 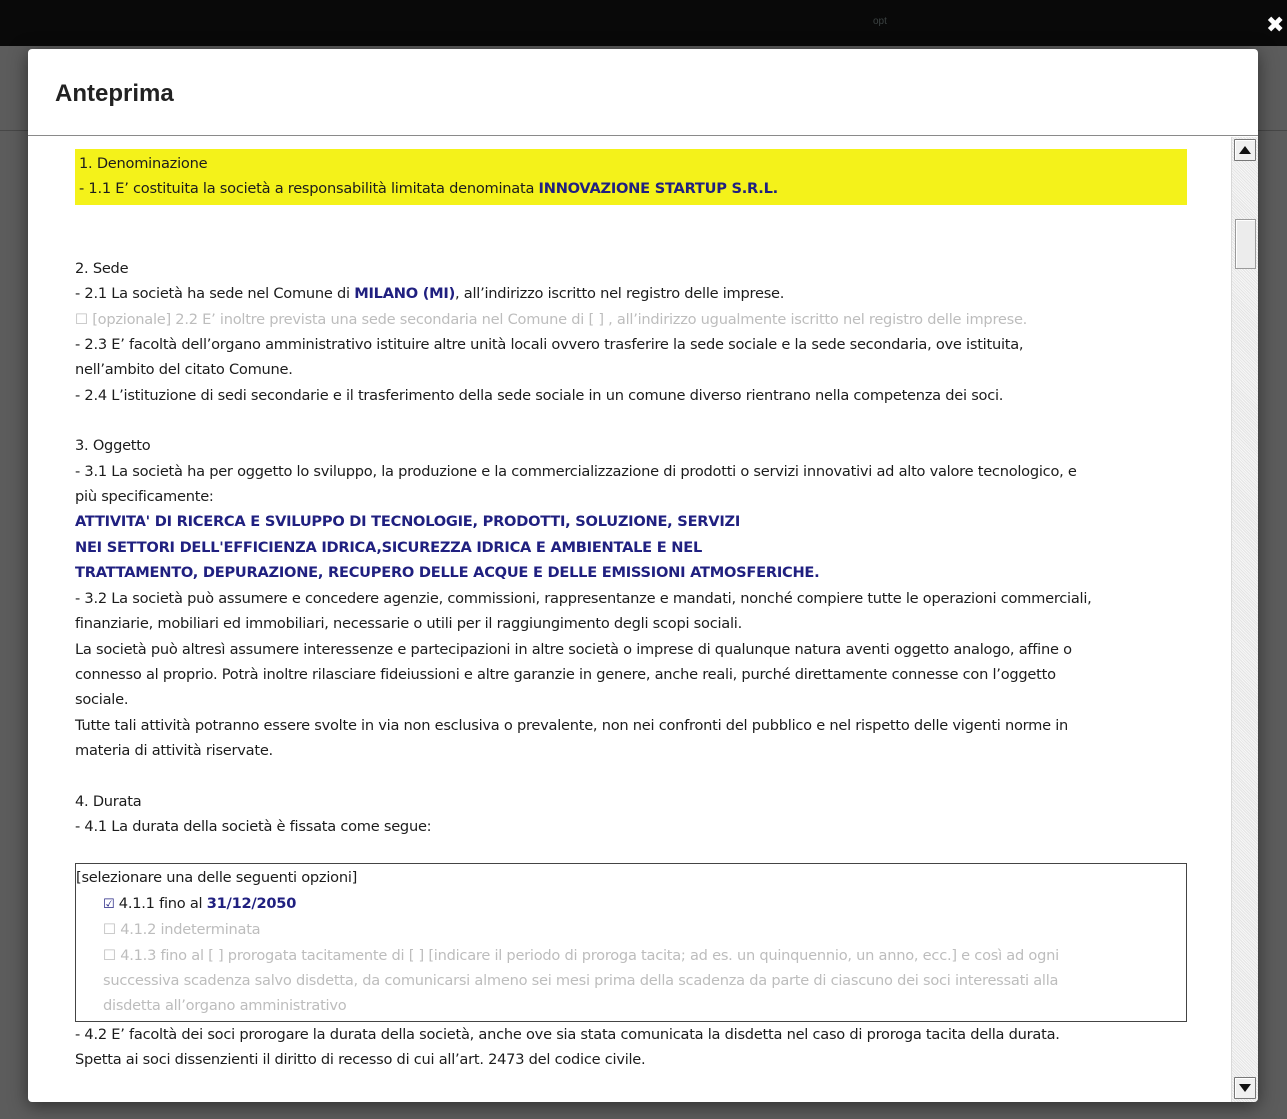 I want to click on scroll-up-button, so click(x=1245, y=150).